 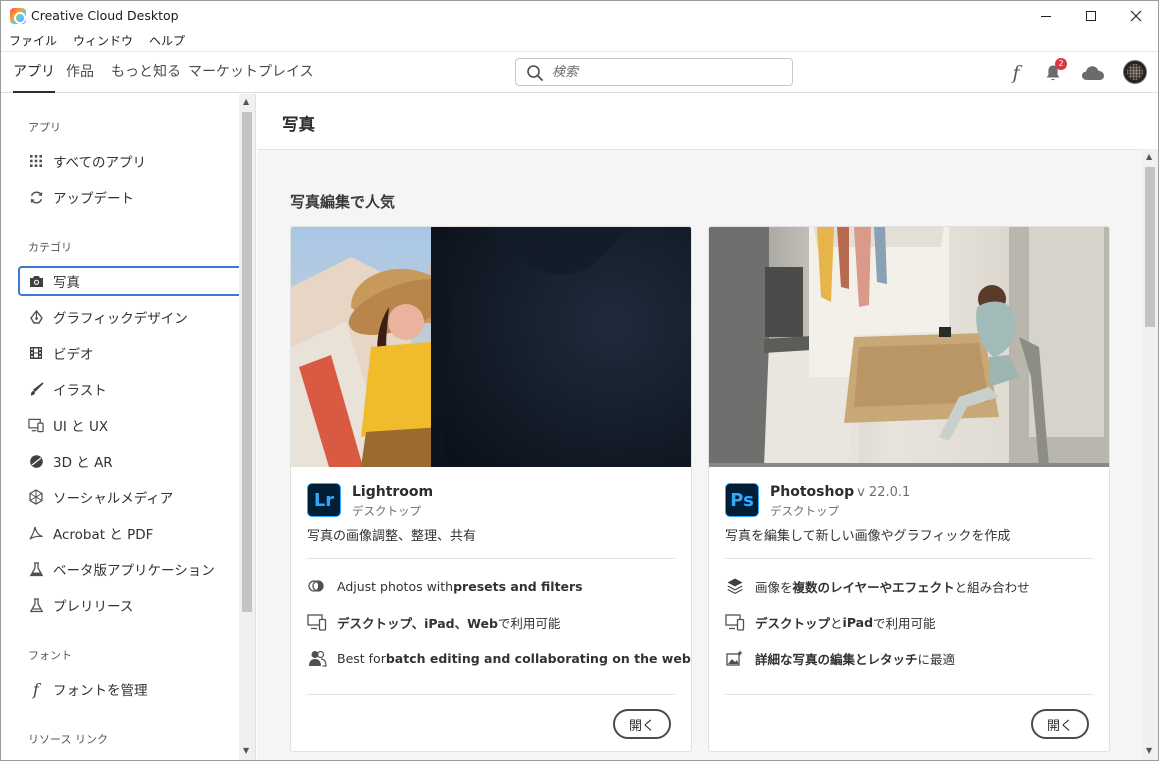 What do you see at coordinates (105, 15) in the screenshot?
I see `window-title: Creative Cloud Desktop` at bounding box center [105, 15].